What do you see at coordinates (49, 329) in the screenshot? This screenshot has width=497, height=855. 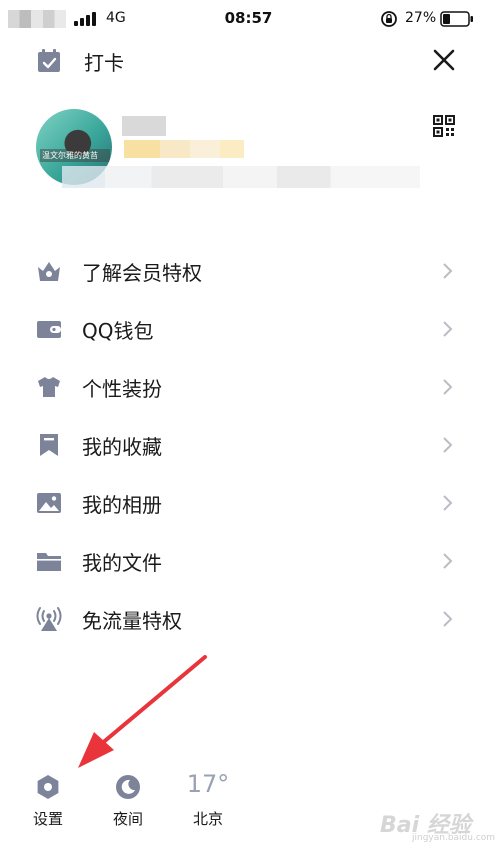 I see `wallet-icon` at bounding box center [49, 329].